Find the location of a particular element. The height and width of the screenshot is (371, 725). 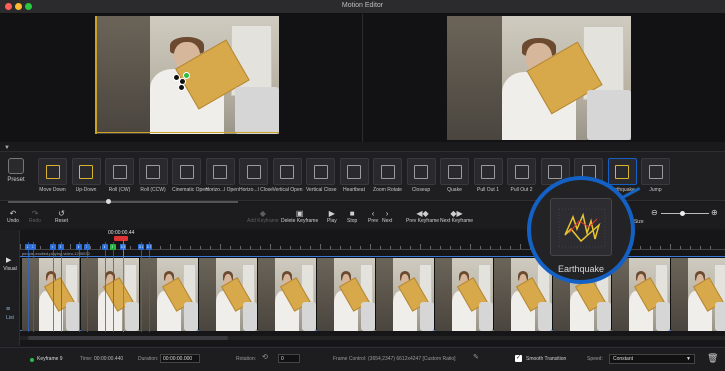

preset-tile: Cinematic Open is located at coordinates (190, 177).